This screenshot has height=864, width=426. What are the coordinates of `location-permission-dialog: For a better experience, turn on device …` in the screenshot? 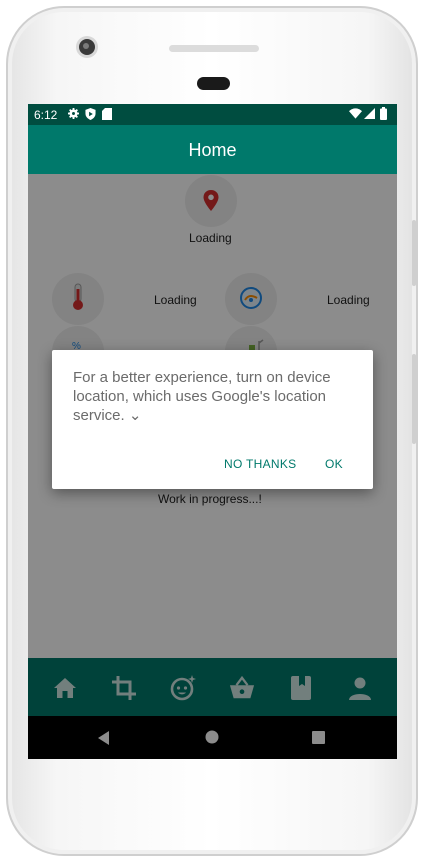 It's located at (212, 419).